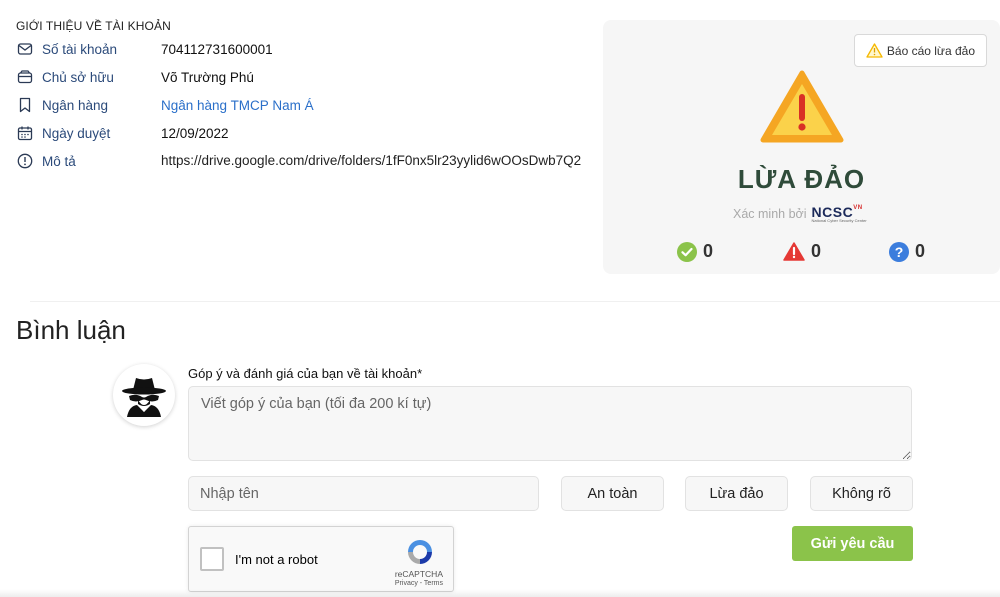 Image resolution: width=1000 pixels, height=597 pixels. Describe the element at coordinates (59, 161) in the screenshot. I see `description-label: Mô tả` at that location.